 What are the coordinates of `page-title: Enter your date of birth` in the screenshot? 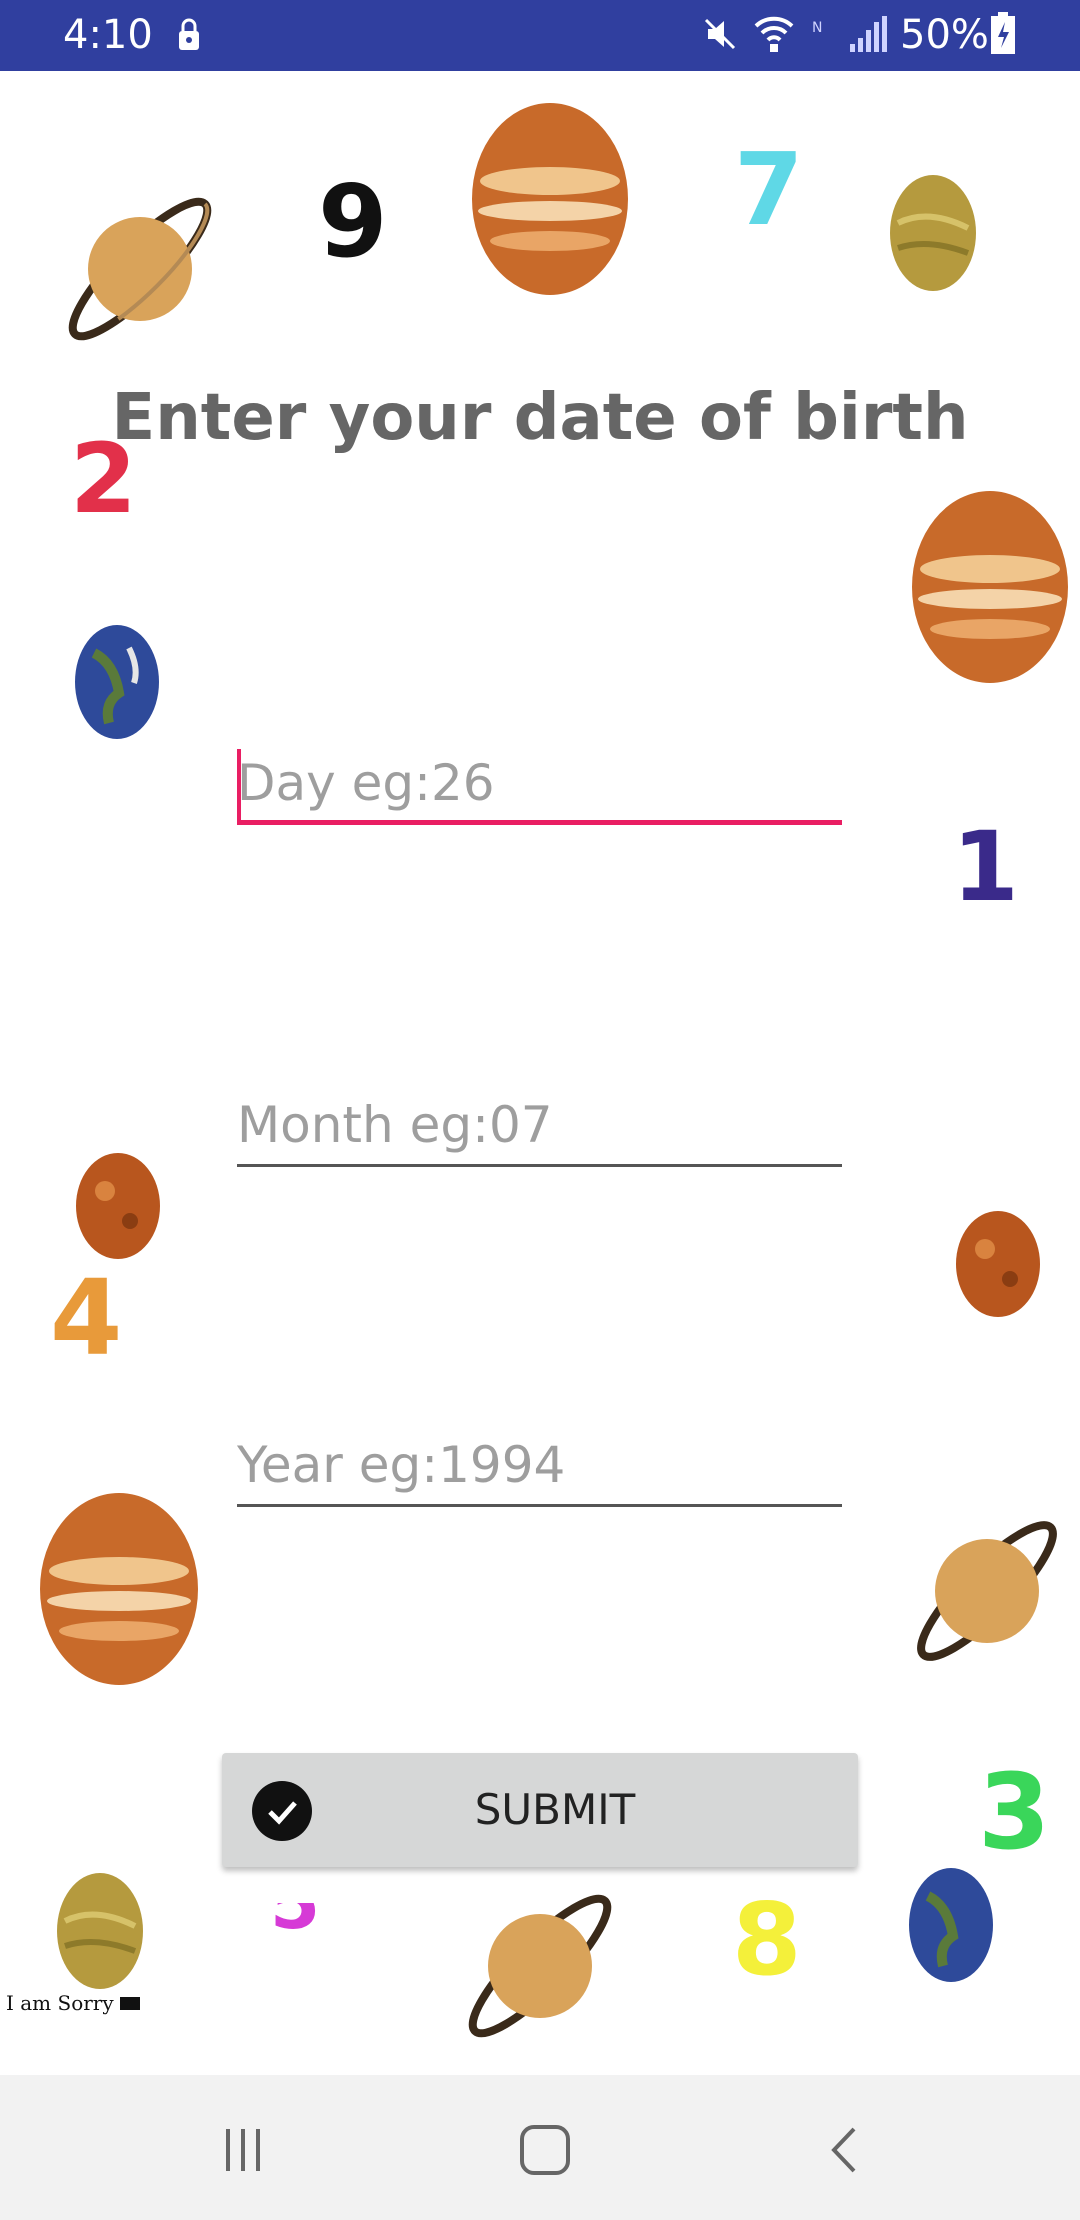 It's located at (540, 418).